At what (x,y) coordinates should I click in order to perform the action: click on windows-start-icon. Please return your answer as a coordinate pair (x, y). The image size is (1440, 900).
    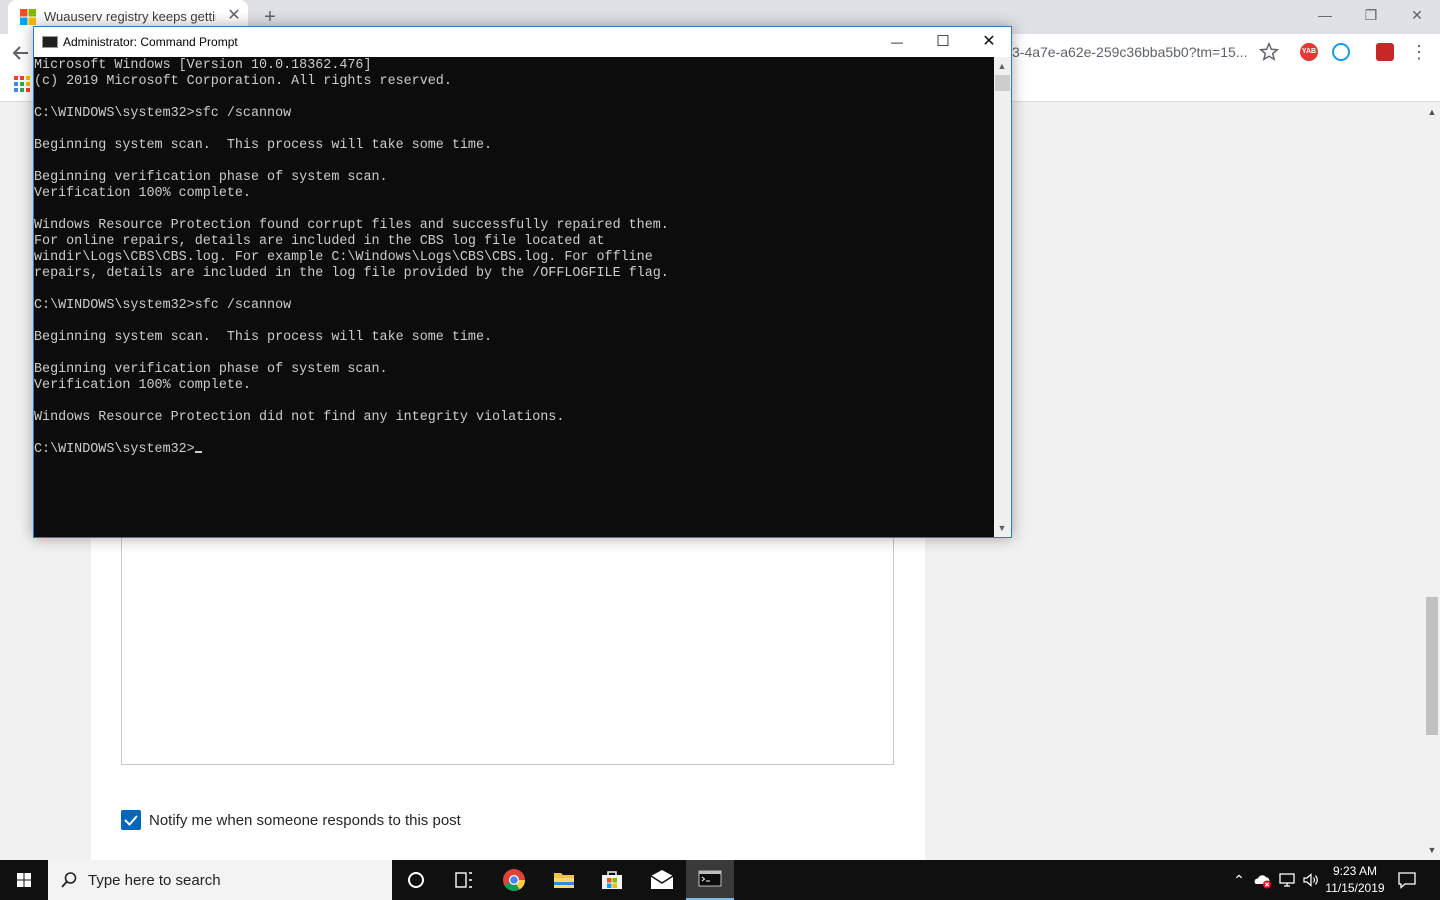
    Looking at the image, I should click on (24, 880).